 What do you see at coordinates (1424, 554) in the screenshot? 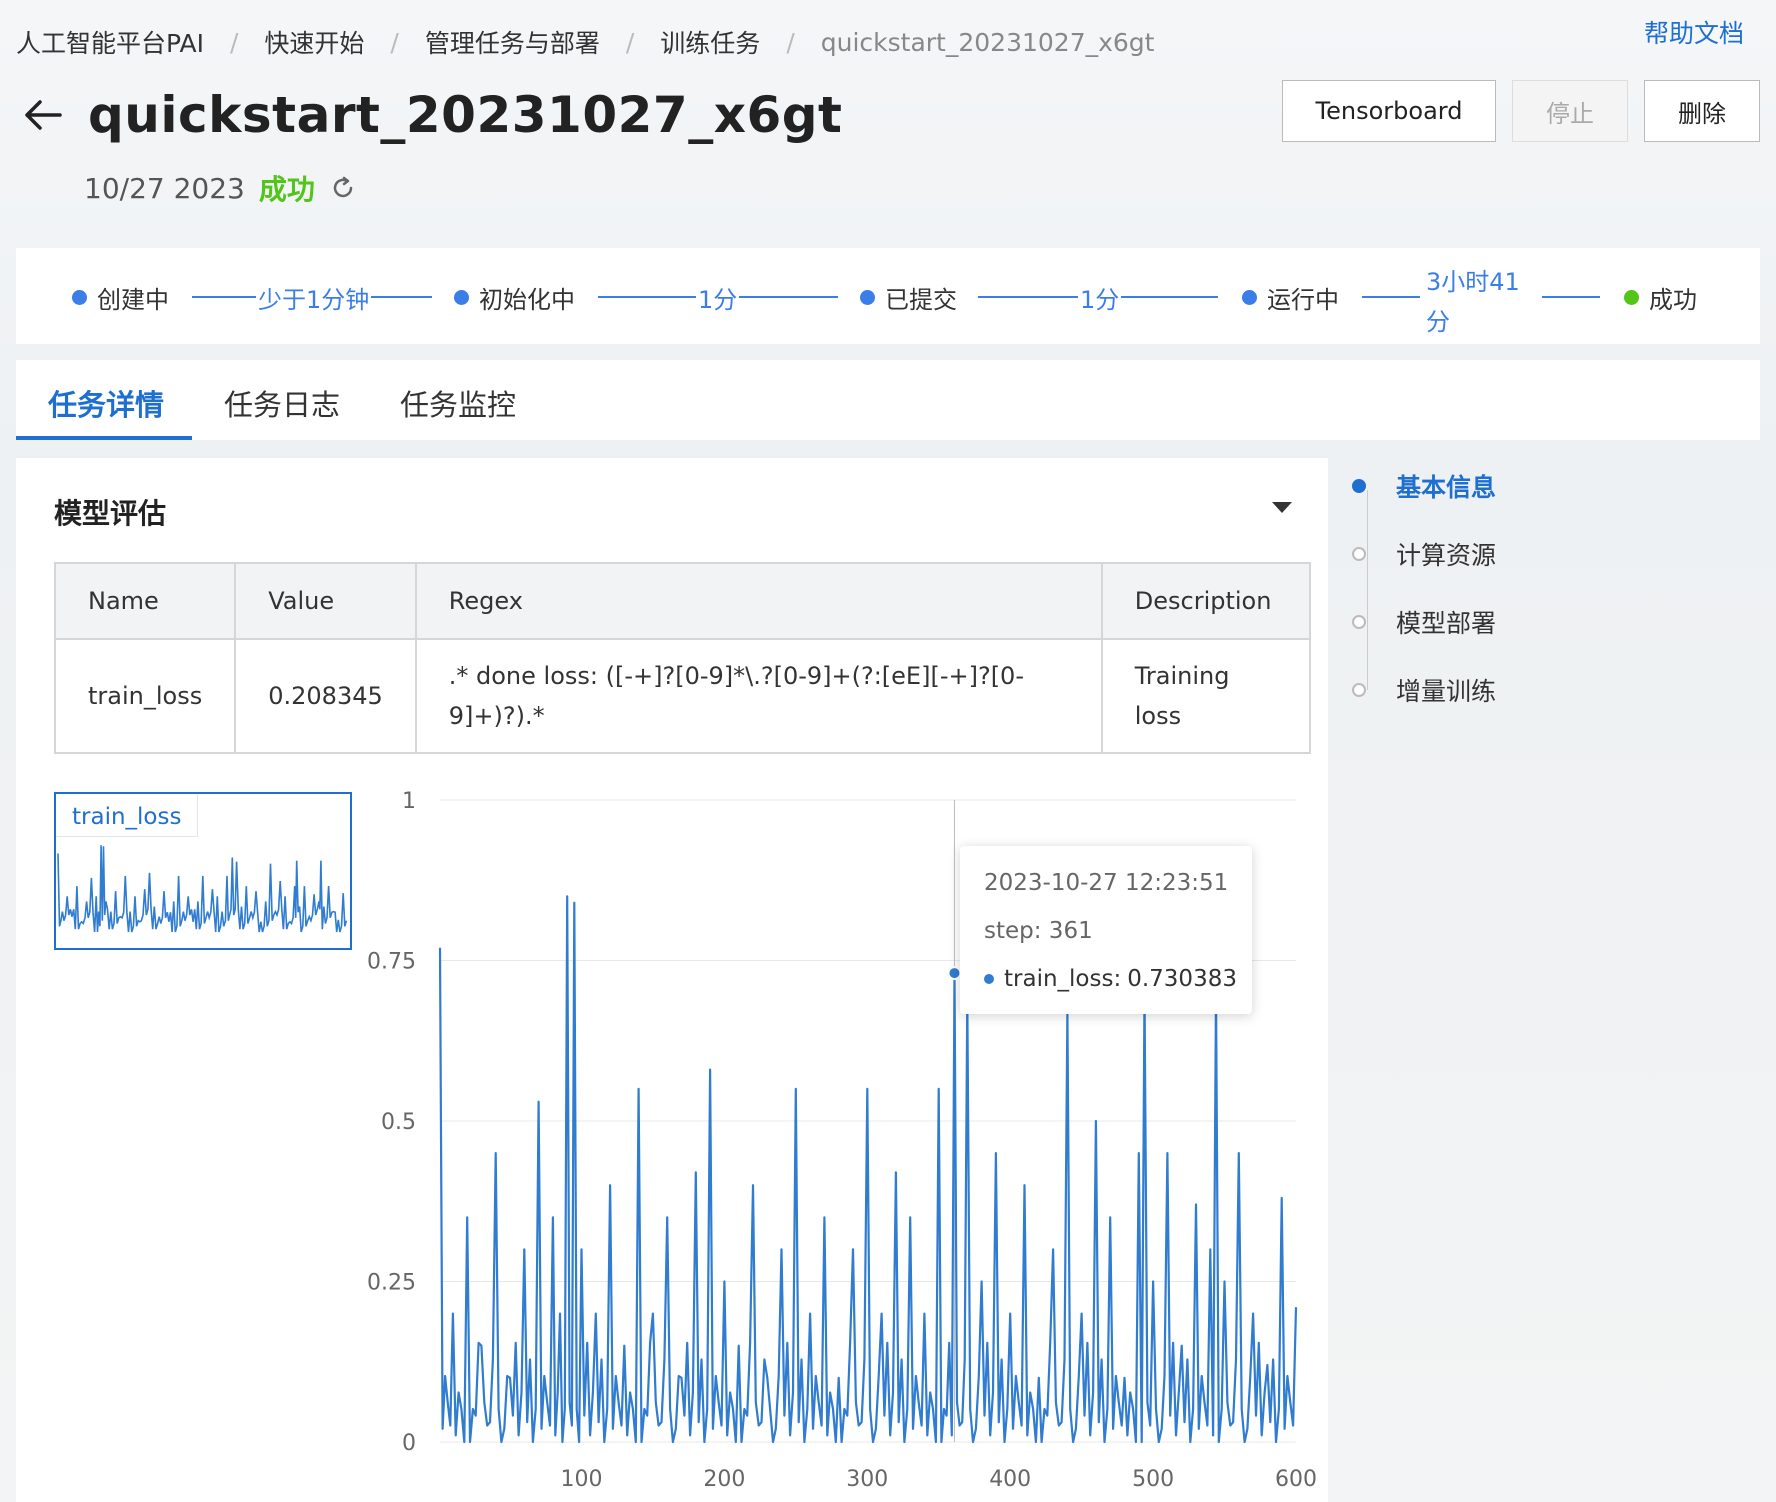
I see `anchor-item-compute-resources: 计算资源` at bounding box center [1424, 554].